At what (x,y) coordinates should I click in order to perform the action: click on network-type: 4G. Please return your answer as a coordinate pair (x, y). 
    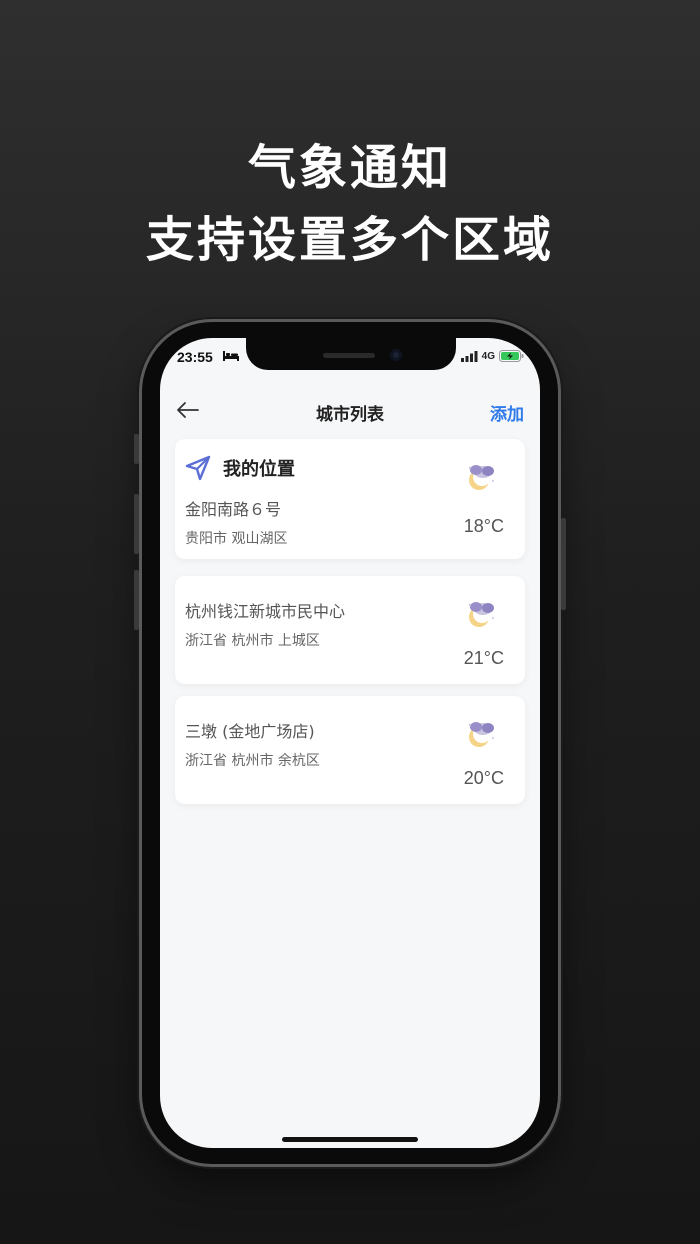
    Looking at the image, I should click on (488, 356).